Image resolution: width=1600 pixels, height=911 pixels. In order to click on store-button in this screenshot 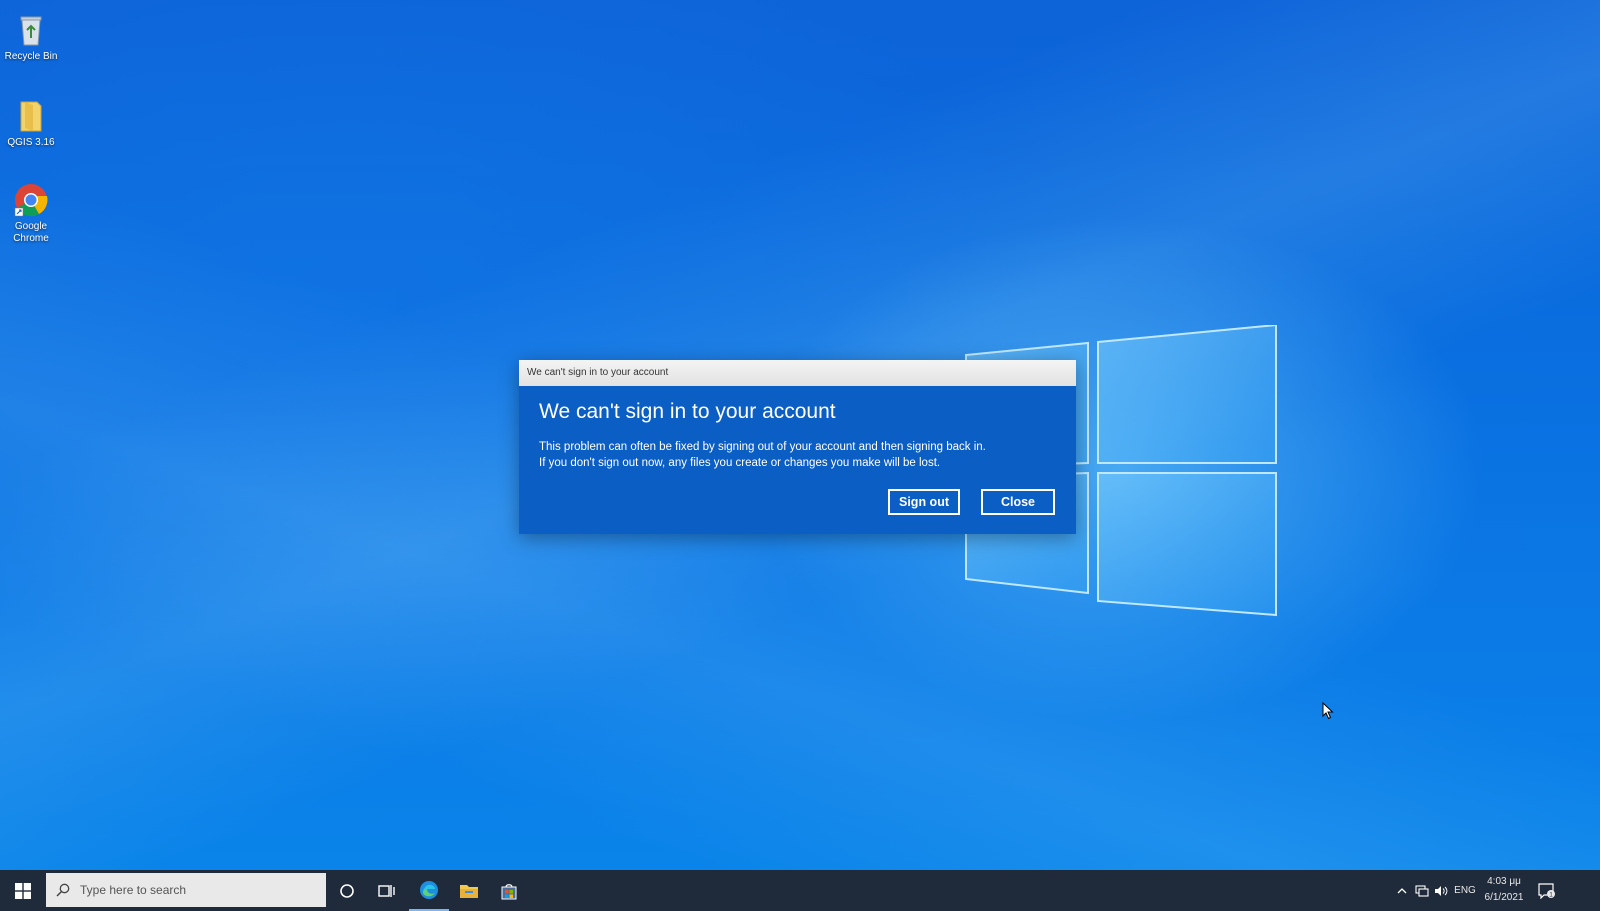, I will do `click(509, 890)`.